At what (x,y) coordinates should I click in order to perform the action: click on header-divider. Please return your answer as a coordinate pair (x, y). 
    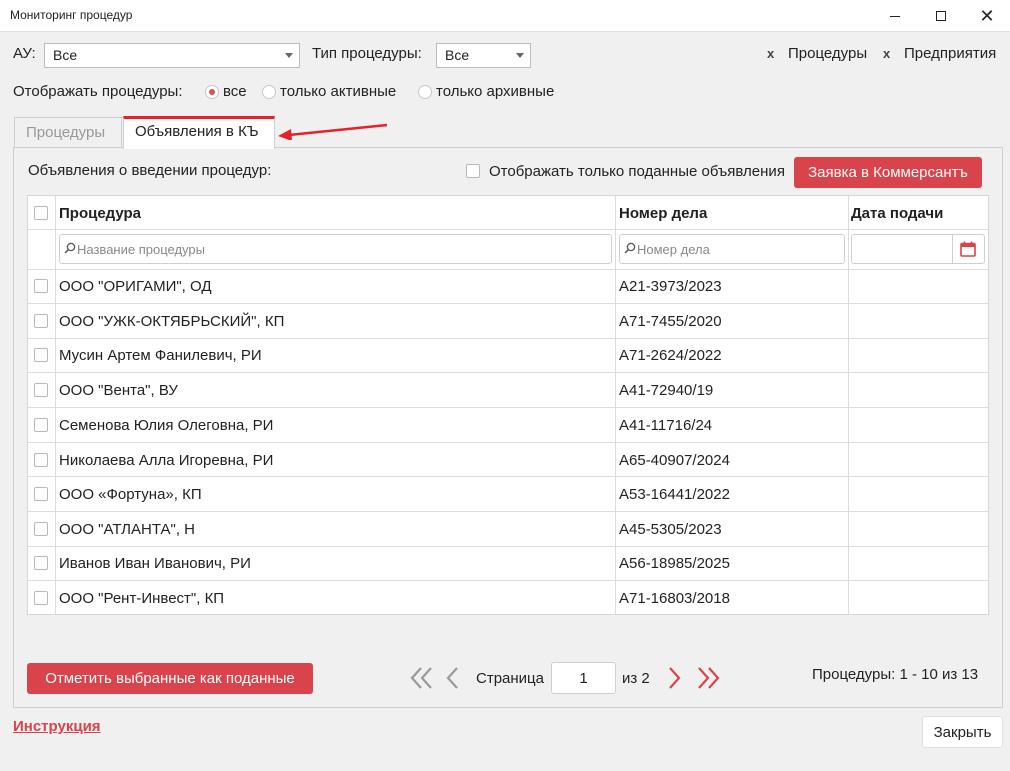
    Looking at the image, I should click on (508, 229).